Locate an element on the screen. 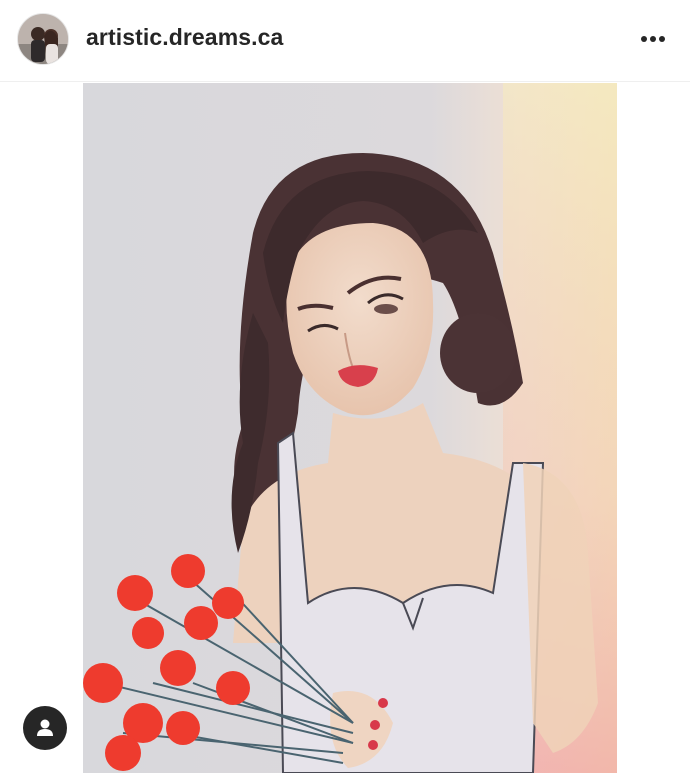  more-options-icon is located at coordinates (653, 39).